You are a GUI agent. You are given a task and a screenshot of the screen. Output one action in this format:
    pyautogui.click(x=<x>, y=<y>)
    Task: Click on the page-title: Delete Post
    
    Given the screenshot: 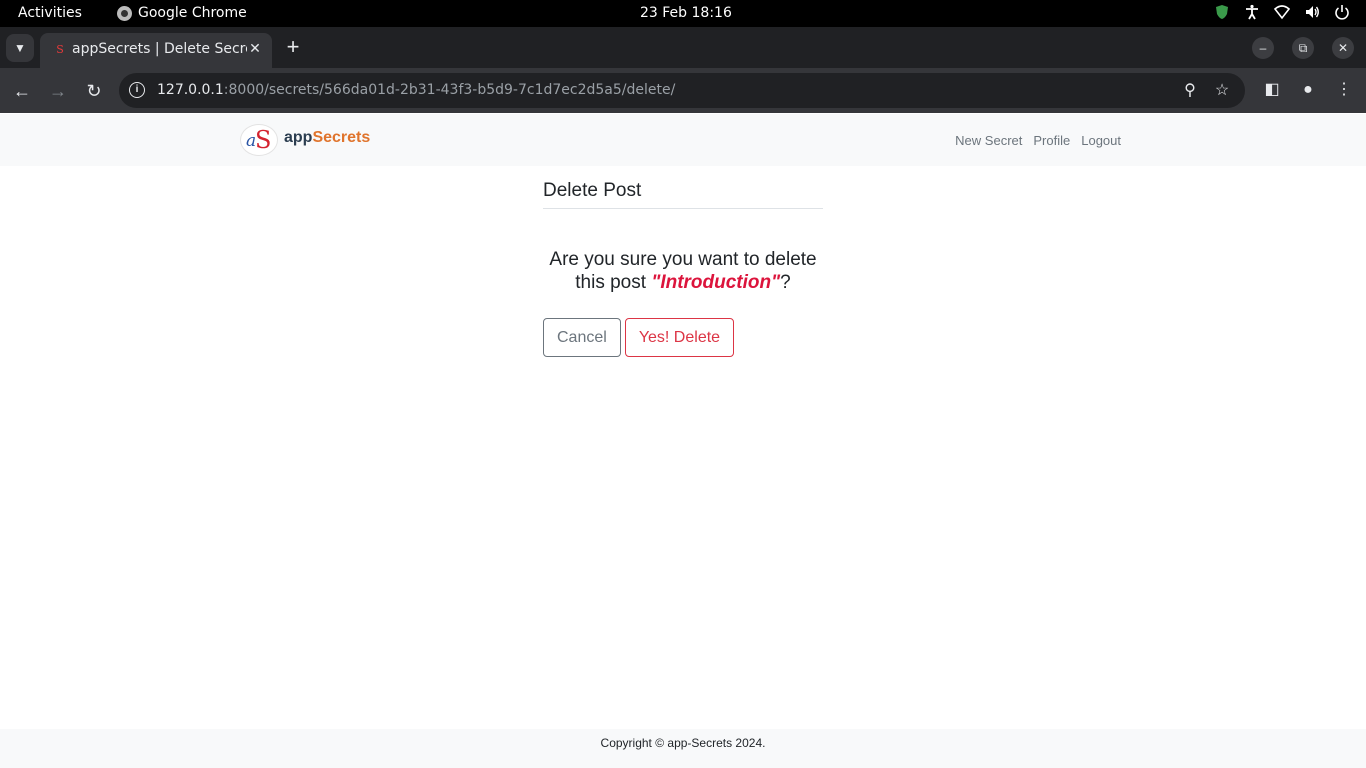 What is the action you would take?
    pyautogui.click(x=683, y=194)
    